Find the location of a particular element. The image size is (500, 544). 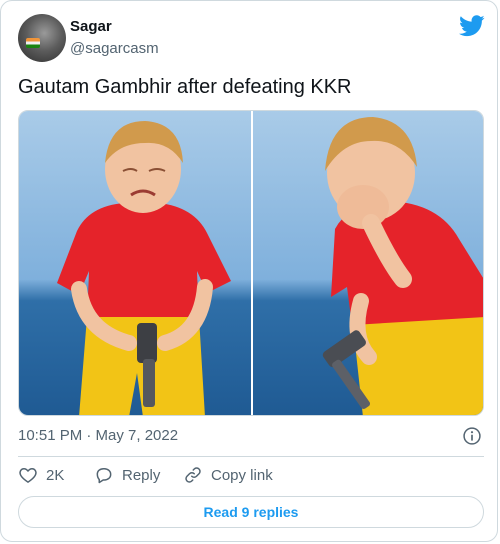

author-handle: @sagarcasm is located at coordinates (114, 48).